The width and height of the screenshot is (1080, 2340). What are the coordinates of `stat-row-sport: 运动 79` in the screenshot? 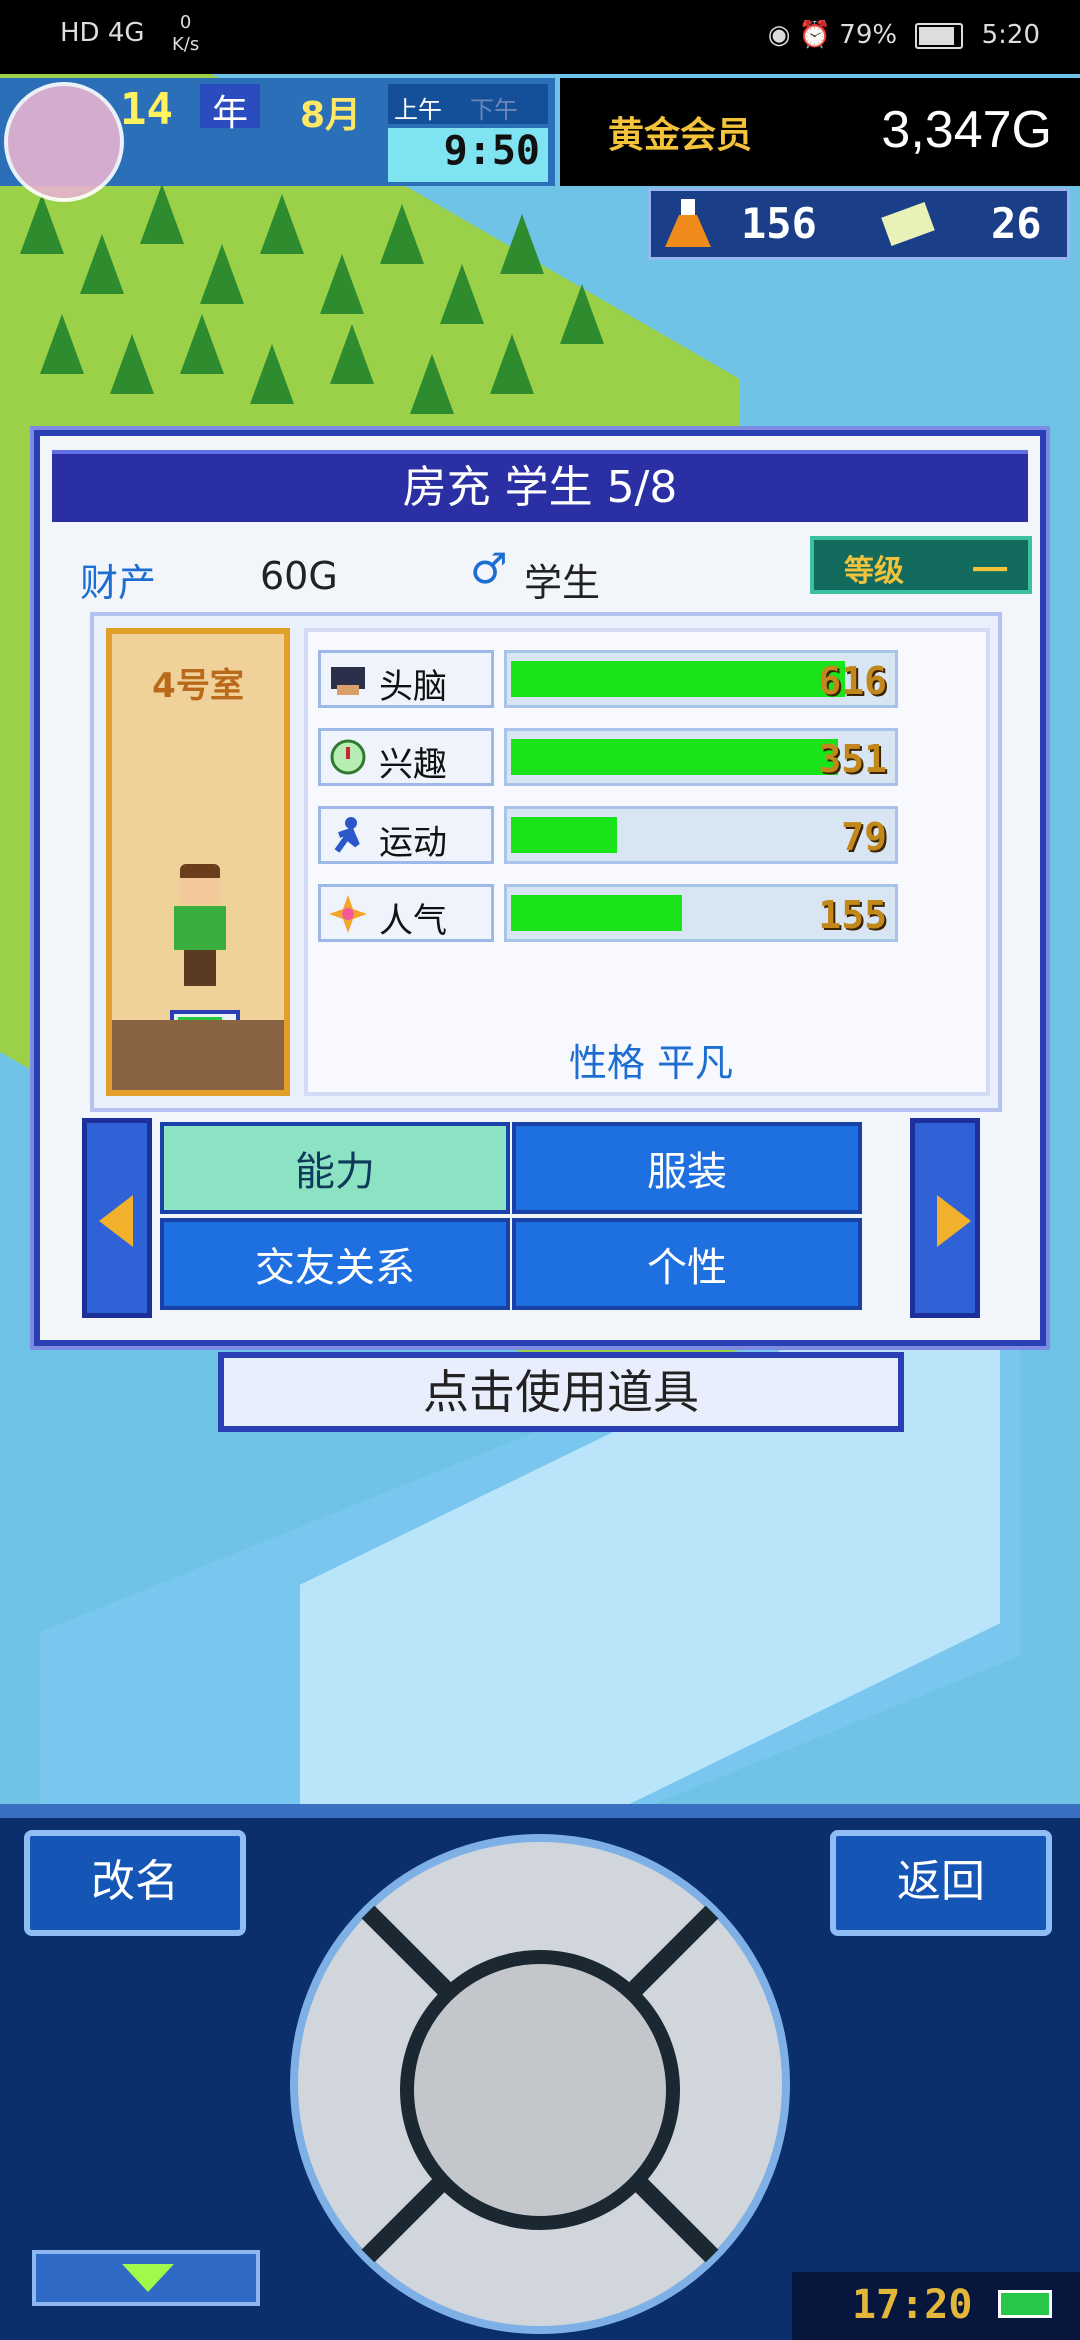 It's located at (608, 835).